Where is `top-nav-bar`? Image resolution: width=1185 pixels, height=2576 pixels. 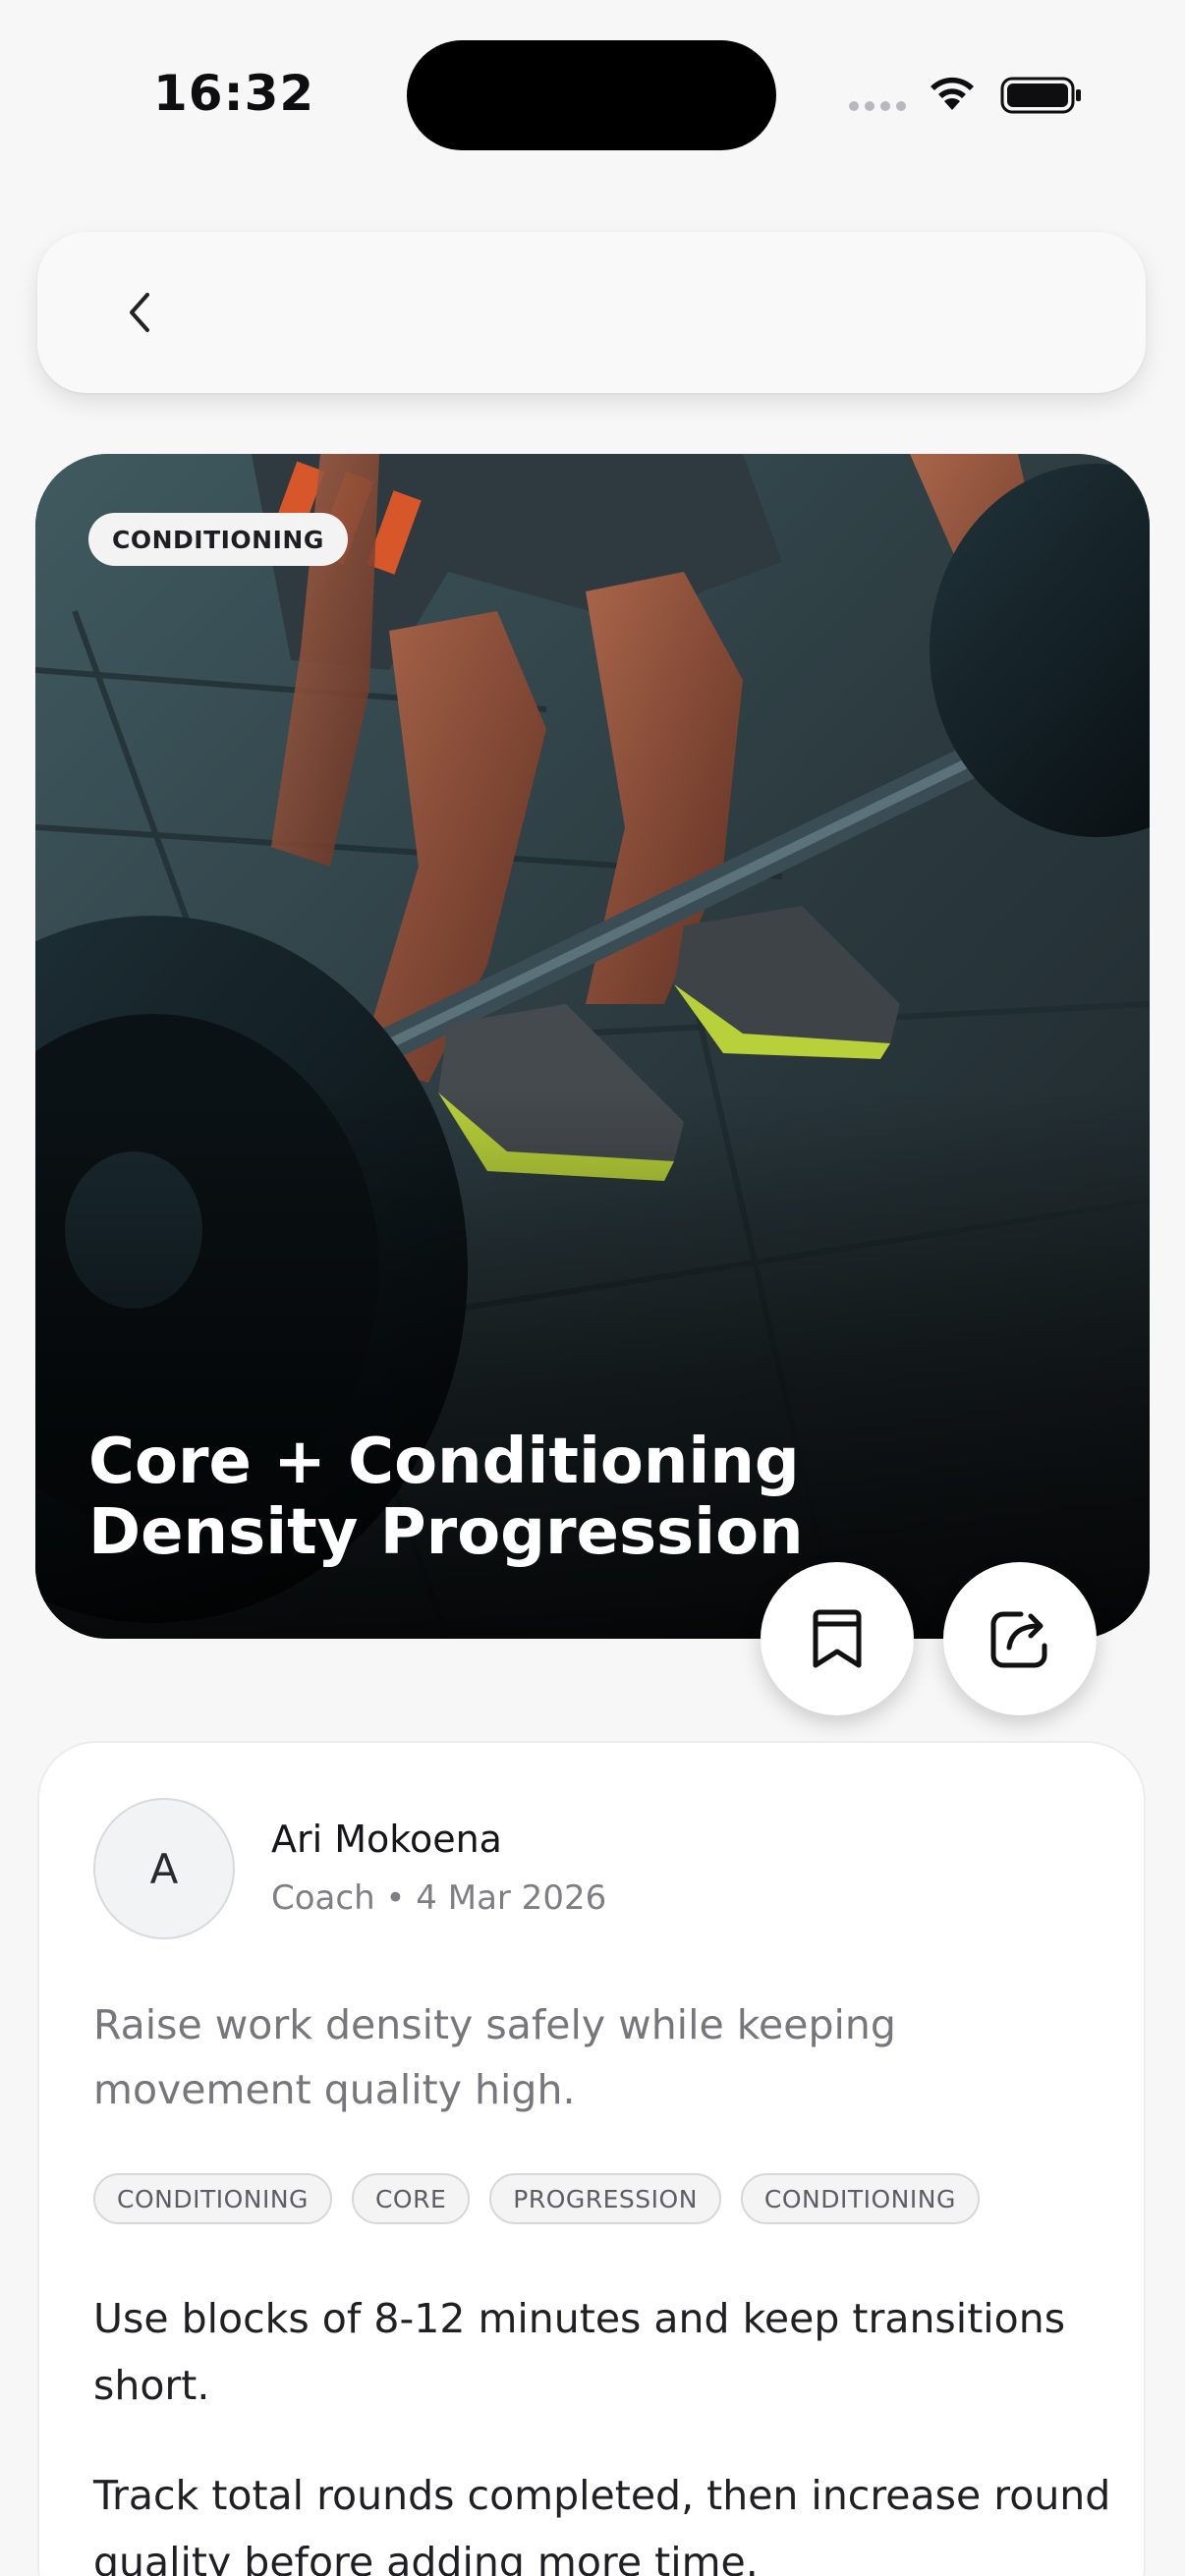
top-nav-bar is located at coordinates (592, 312).